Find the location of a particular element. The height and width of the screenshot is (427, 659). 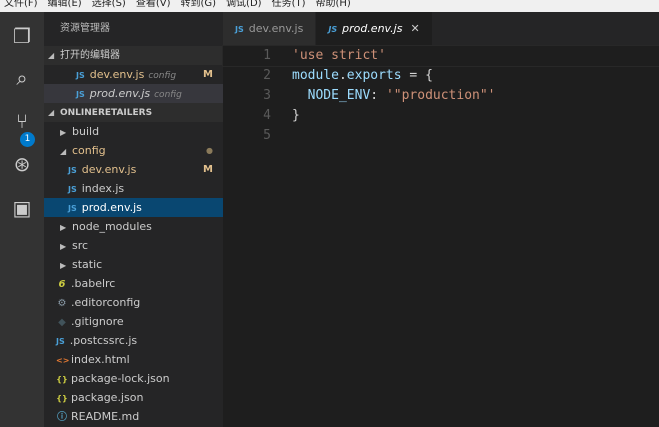

line-number: 4 is located at coordinates (267, 115).